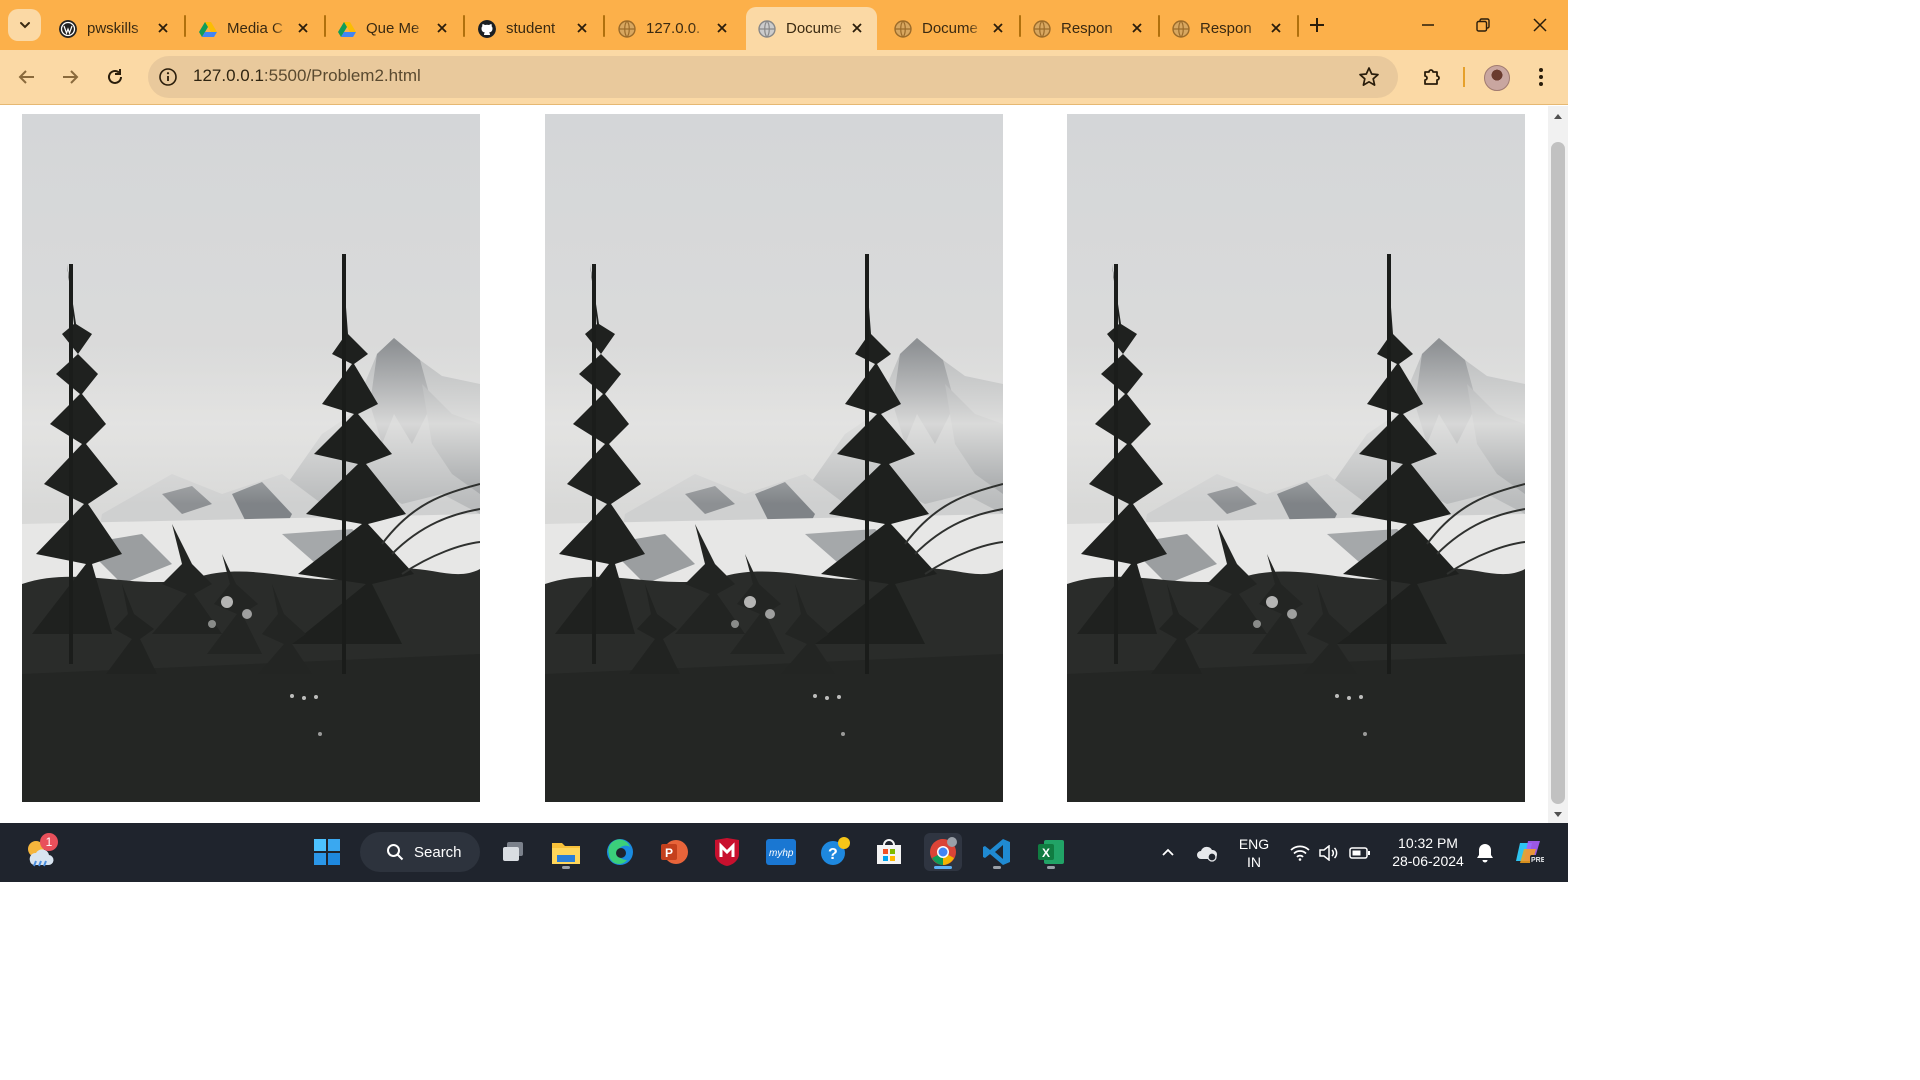 This screenshot has height=1080, width=1920. I want to click on url-path: :5500/Problem2.html, so click(342, 75).